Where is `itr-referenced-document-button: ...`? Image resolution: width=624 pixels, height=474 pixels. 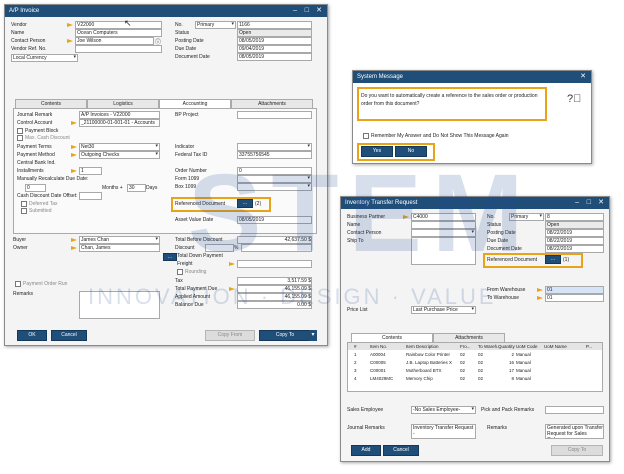 itr-referenced-document-button: ... is located at coordinates (553, 259).